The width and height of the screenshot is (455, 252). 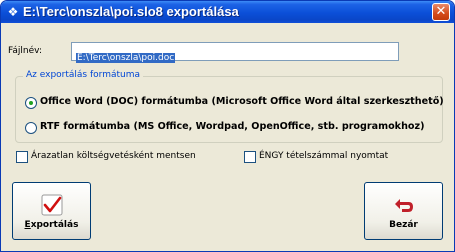 What do you see at coordinates (113, 156) in the screenshot?
I see `checkbox-unpriced-label: Árazatlan költségvetésként mentsen` at bounding box center [113, 156].